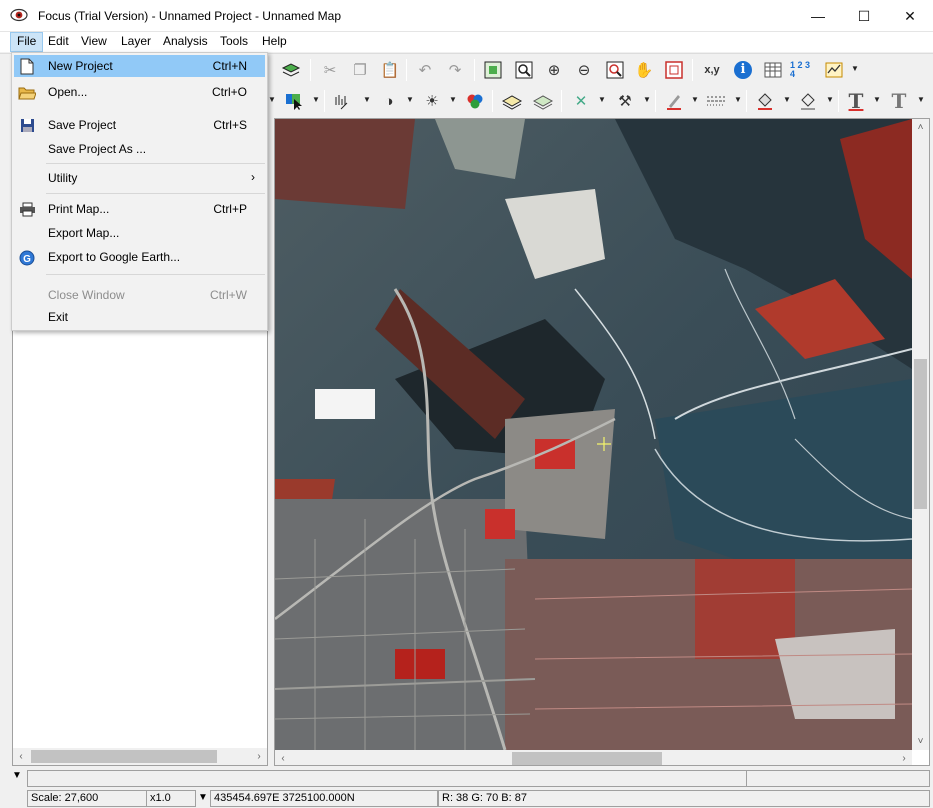 Image resolution: width=933 pixels, height=808 pixels. I want to click on status-message-field, so click(387, 778).